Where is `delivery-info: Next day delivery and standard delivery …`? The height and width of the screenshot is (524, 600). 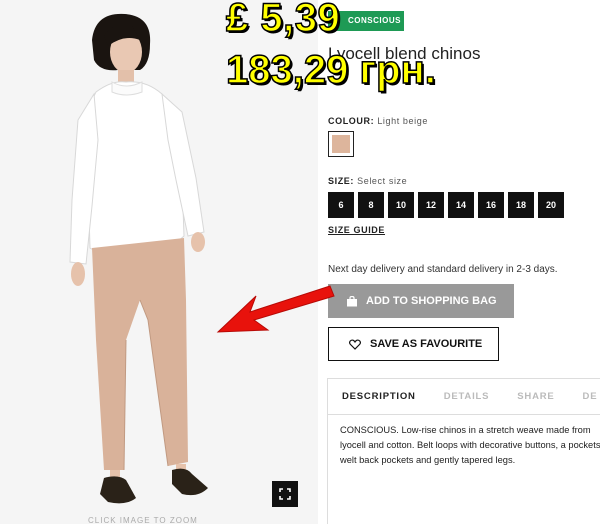 delivery-info: Next day delivery and standard delivery … is located at coordinates (443, 269).